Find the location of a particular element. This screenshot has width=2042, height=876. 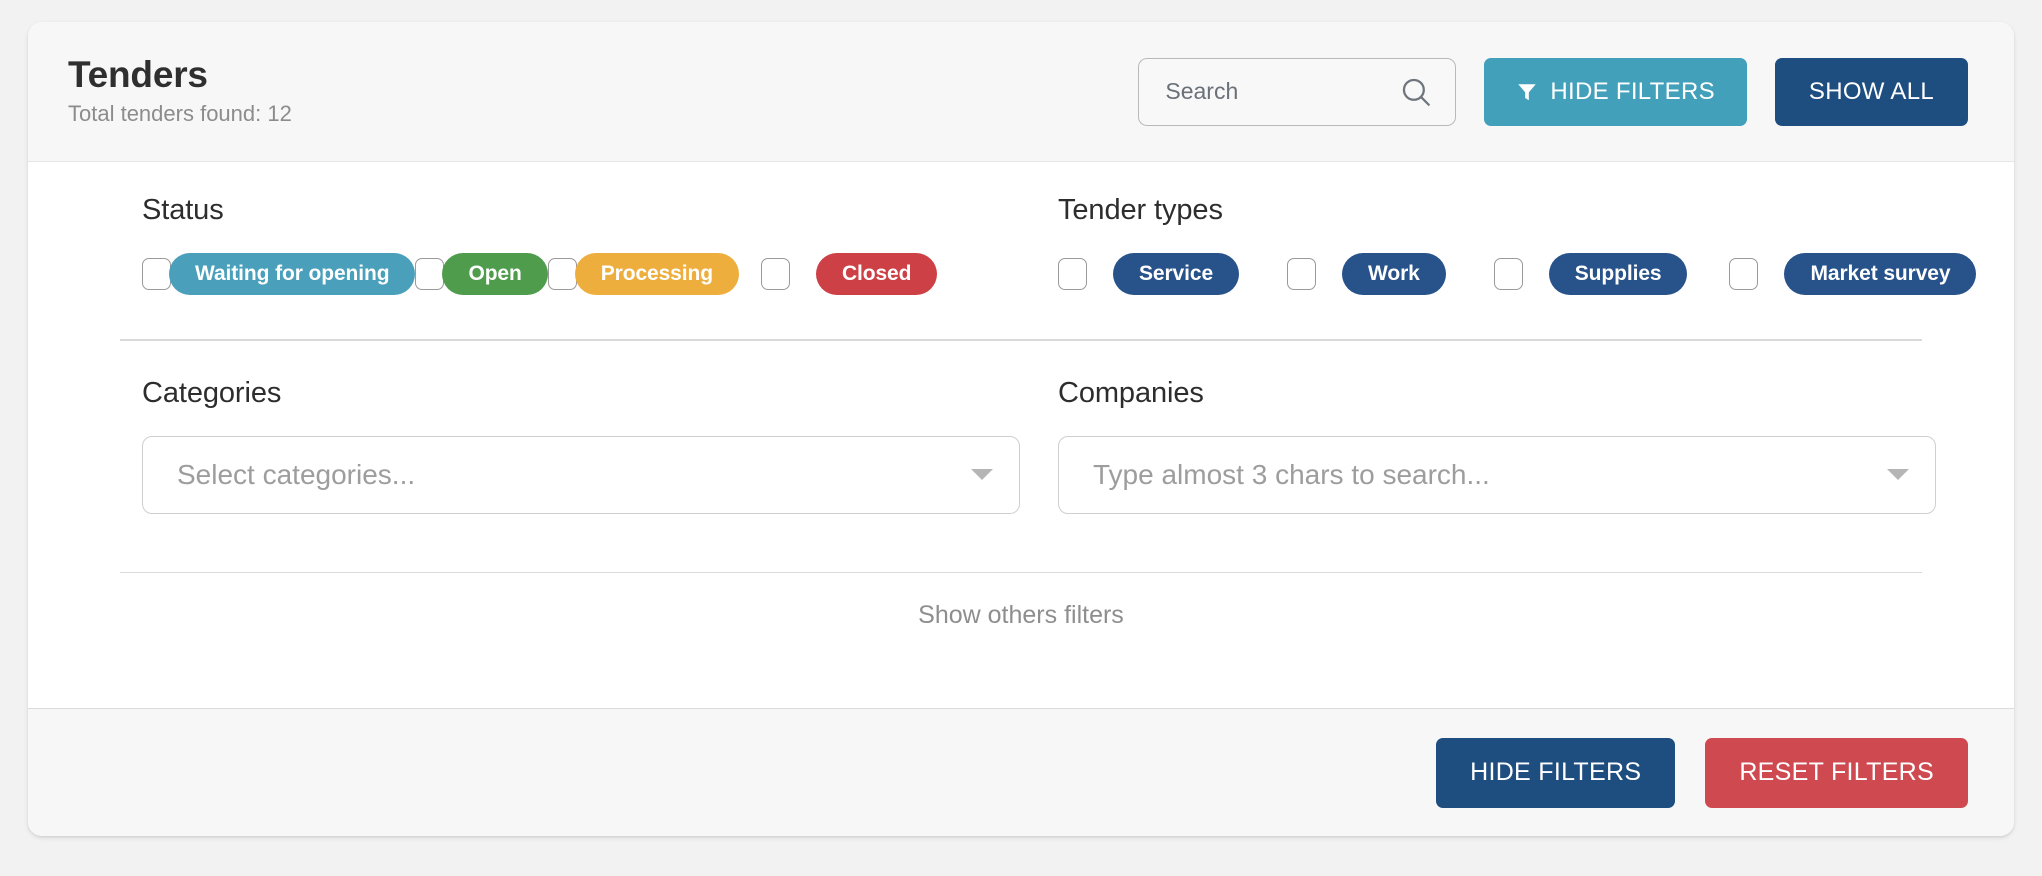

tender-type-option-supplies: Supplies is located at coordinates (1590, 274).